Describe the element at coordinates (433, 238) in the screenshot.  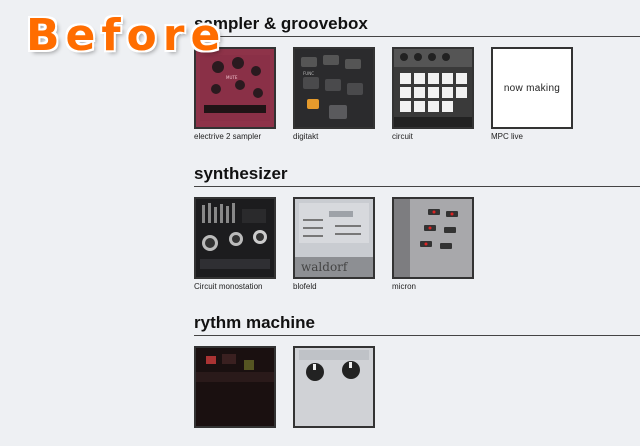
I see `micron-image` at that location.